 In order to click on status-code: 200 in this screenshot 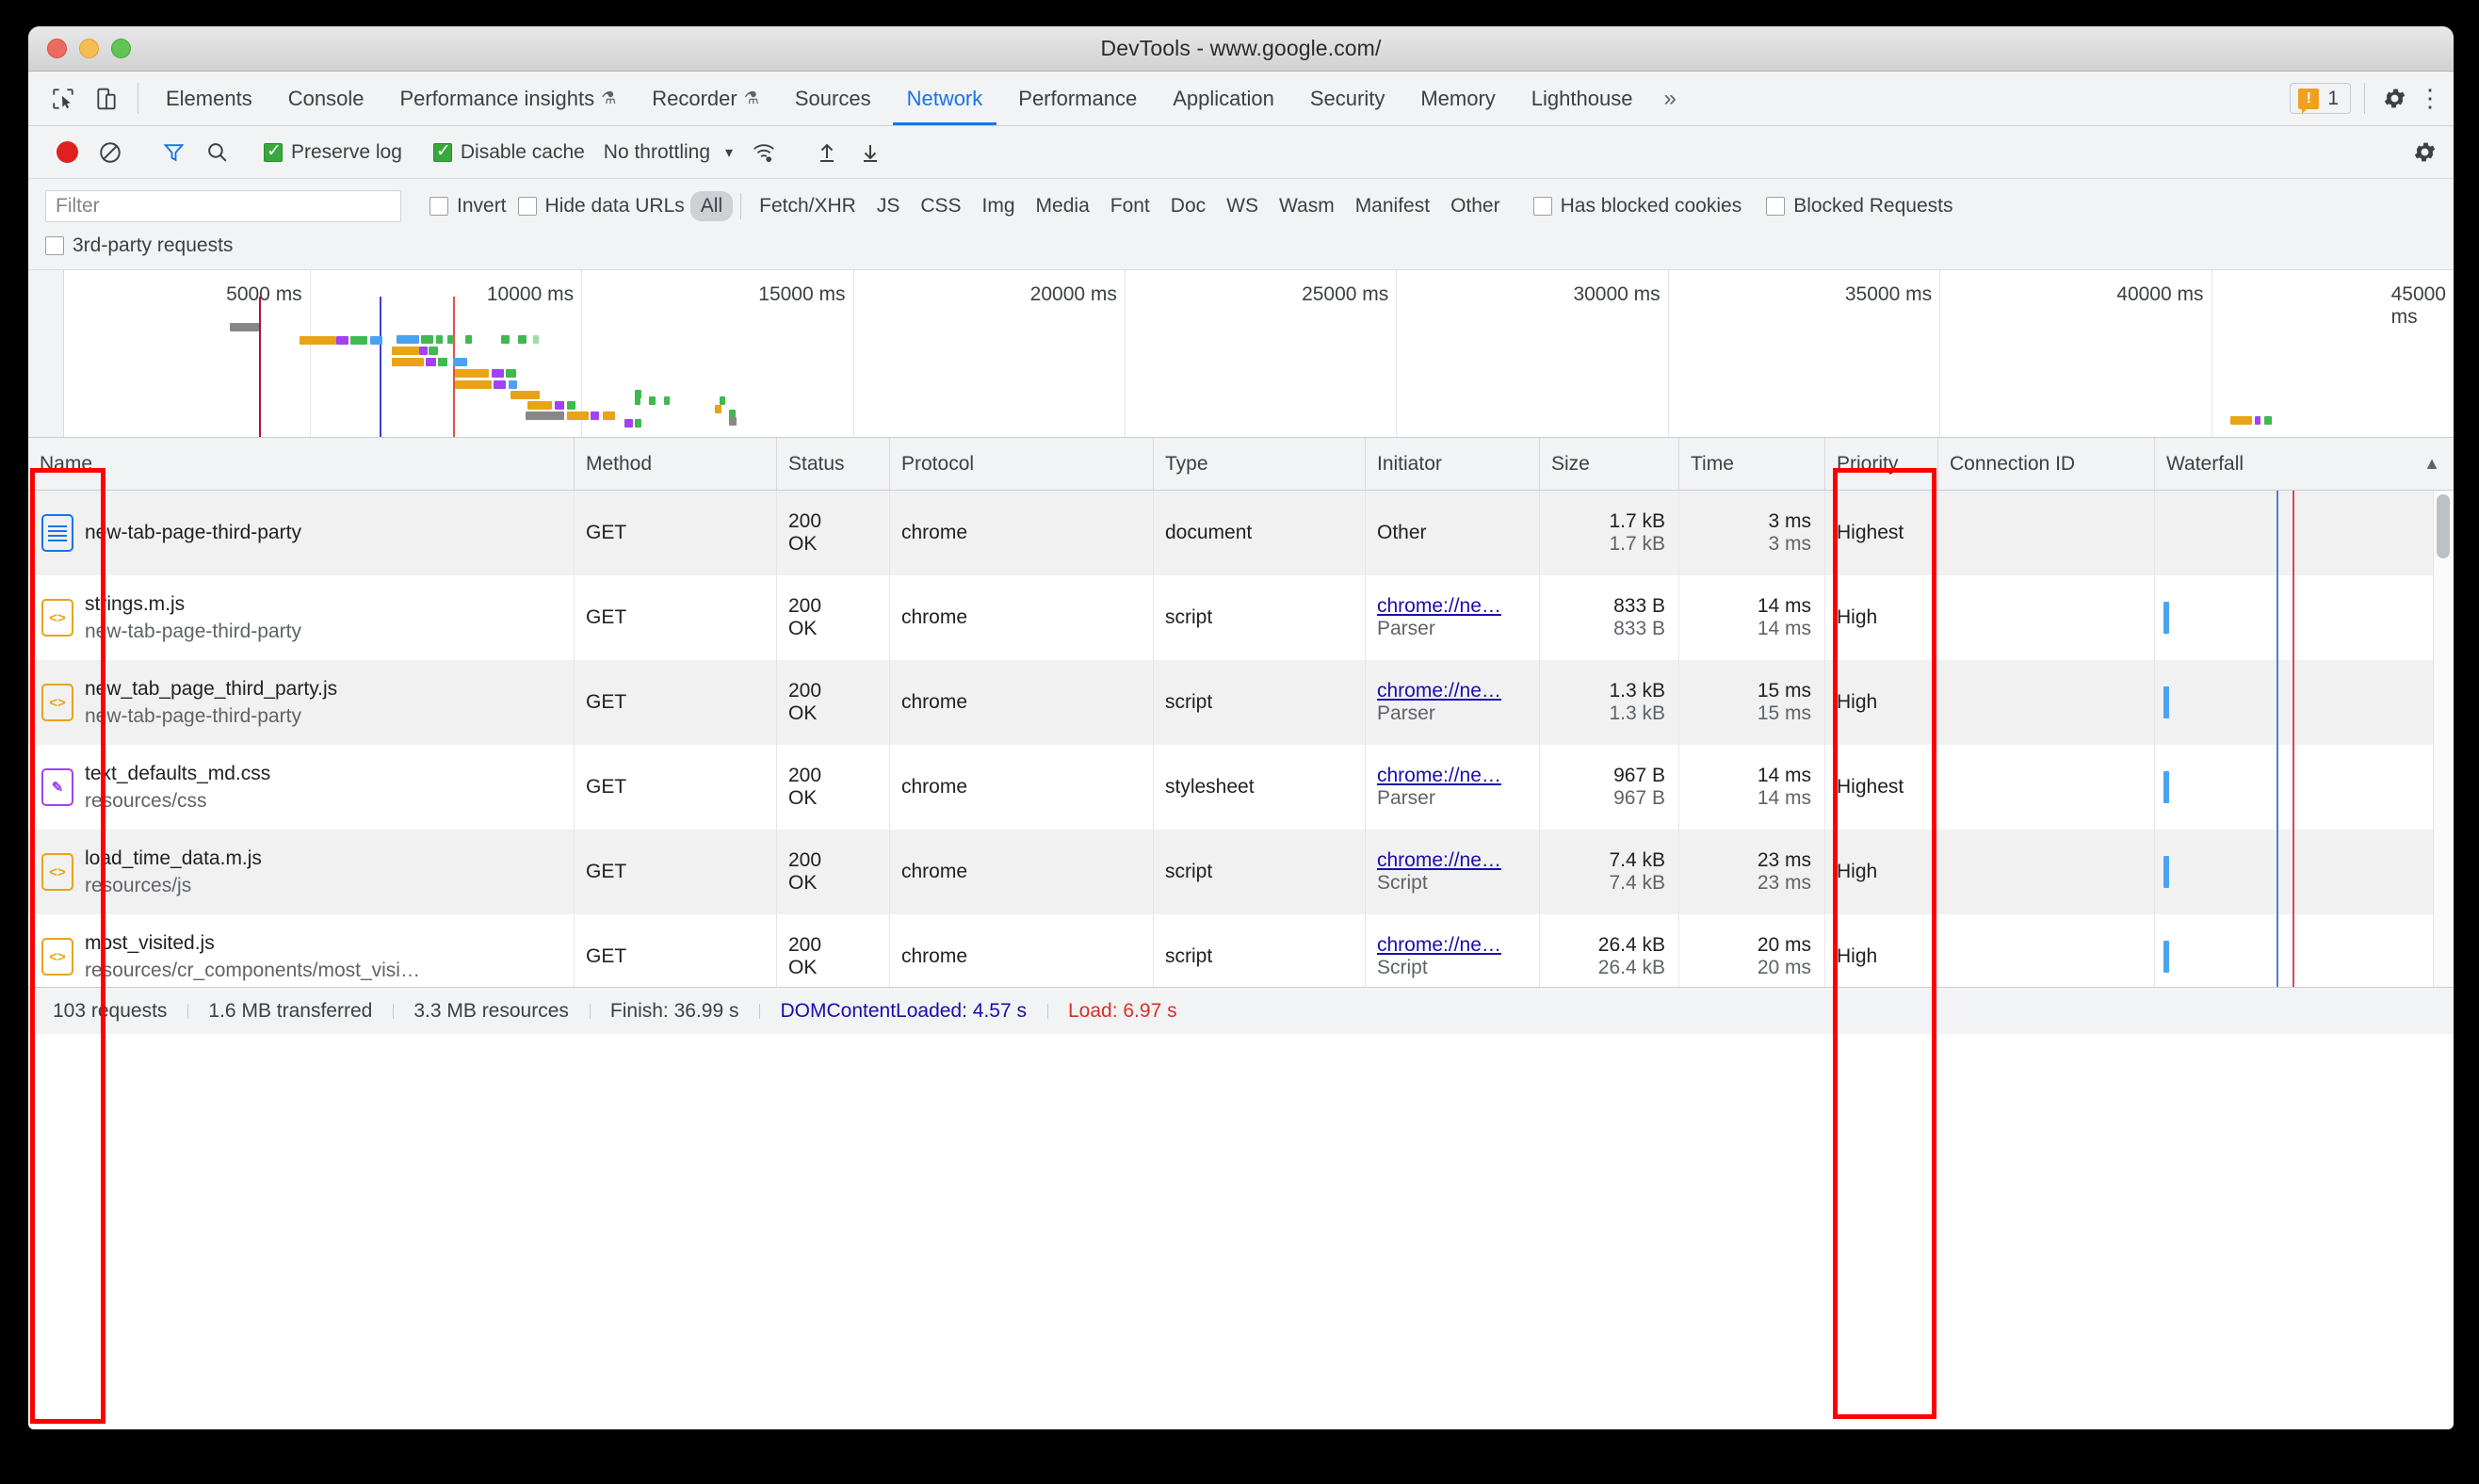, I will do `click(805, 860)`.